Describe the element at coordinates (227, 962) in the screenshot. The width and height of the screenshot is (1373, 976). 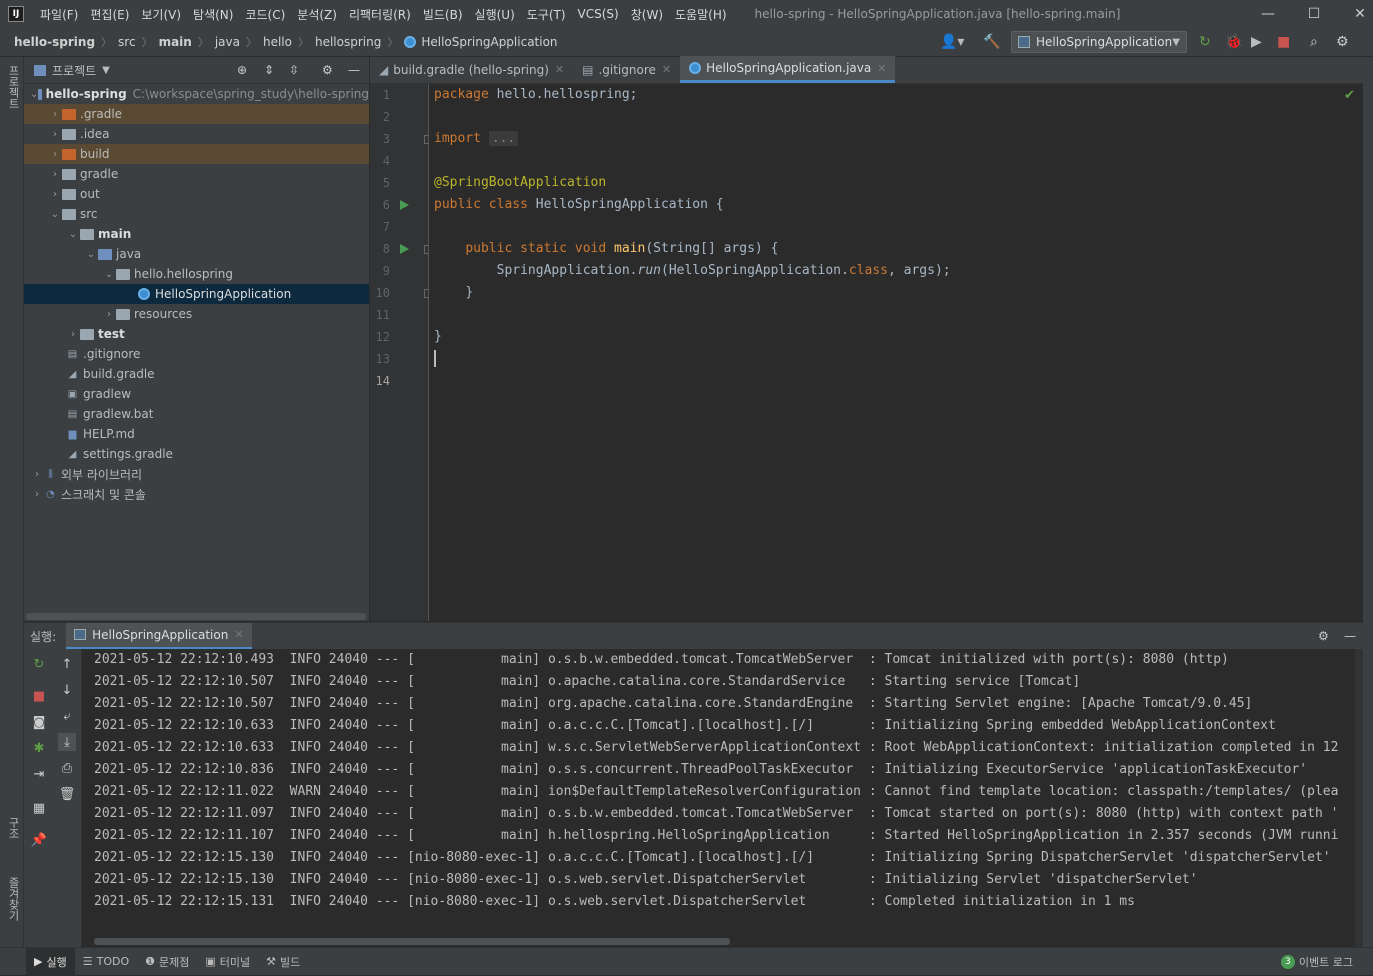
I see `terminal-tool-button: ▣ 터미널` at that location.